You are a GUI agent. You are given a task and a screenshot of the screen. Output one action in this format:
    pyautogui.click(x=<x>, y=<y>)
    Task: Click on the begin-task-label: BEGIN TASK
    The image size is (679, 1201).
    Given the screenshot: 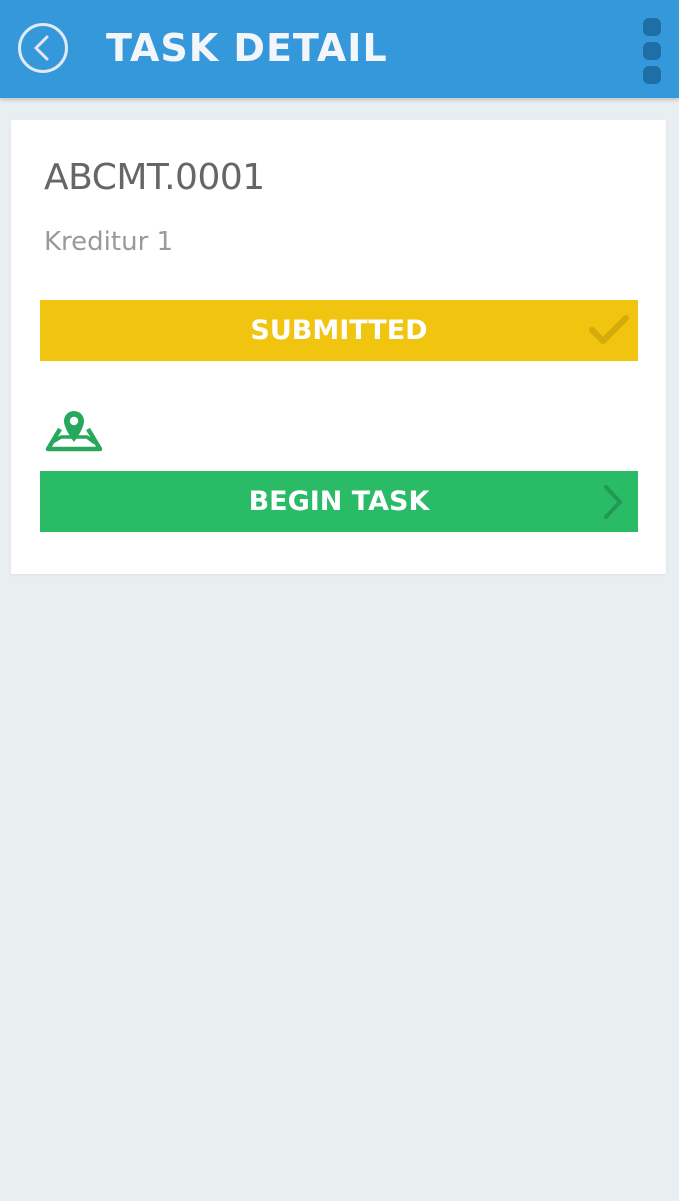 What is the action you would take?
    pyautogui.click(x=339, y=501)
    